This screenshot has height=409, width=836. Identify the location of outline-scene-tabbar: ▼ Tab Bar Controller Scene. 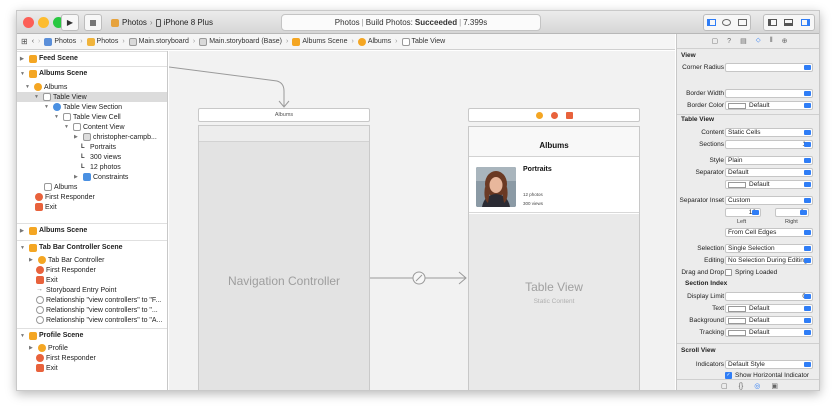
(92, 247).